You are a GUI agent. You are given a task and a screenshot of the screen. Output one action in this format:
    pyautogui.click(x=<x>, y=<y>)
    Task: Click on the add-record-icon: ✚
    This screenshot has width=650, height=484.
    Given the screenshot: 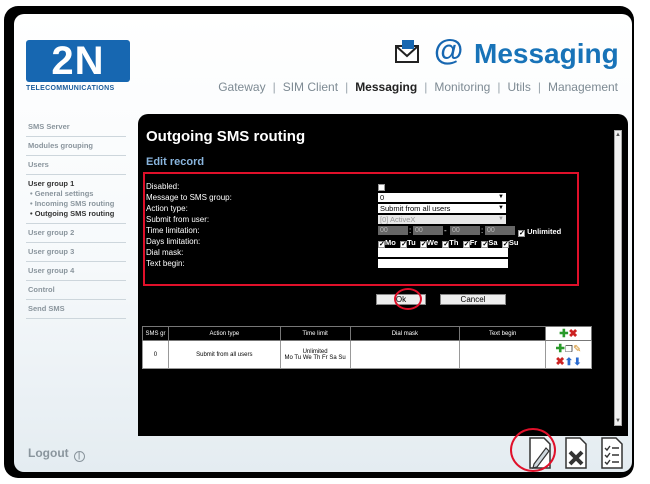 What is the action you would take?
    pyautogui.click(x=563, y=334)
    